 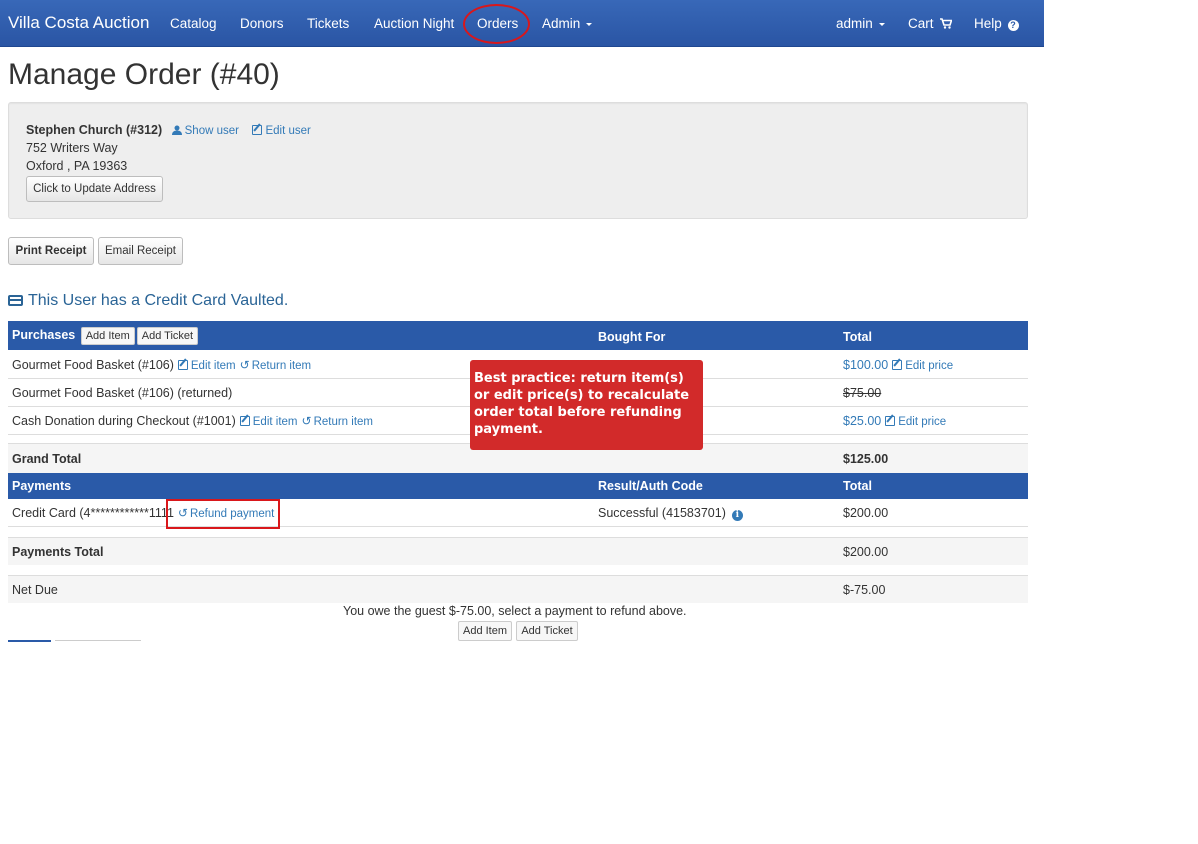 I want to click on vault-message-text: This User has a Credit Card Vaulted., so click(x=158, y=300).